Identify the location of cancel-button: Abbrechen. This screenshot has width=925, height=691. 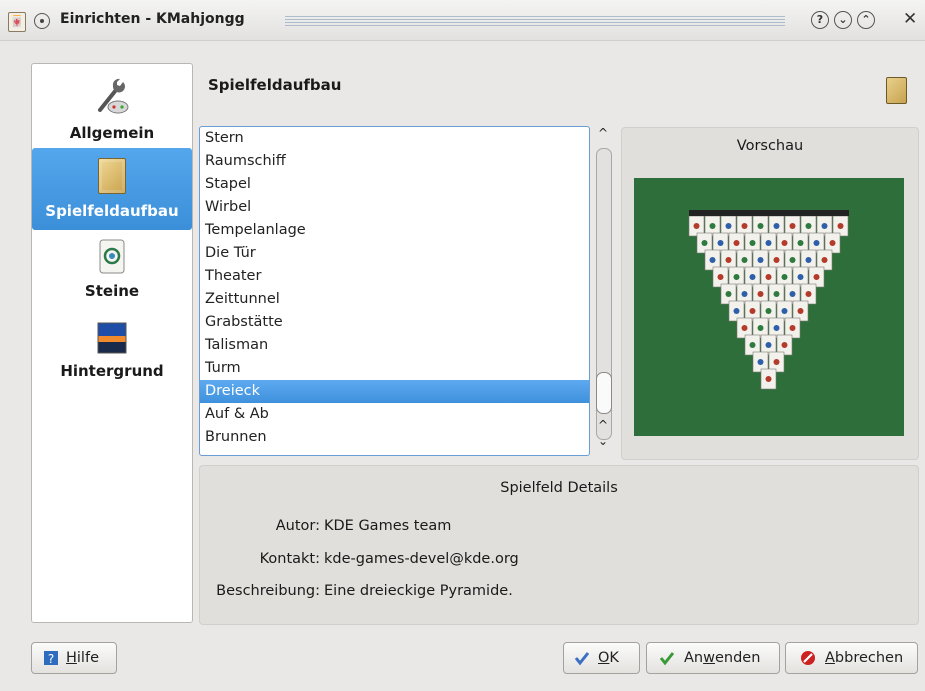
(851, 658).